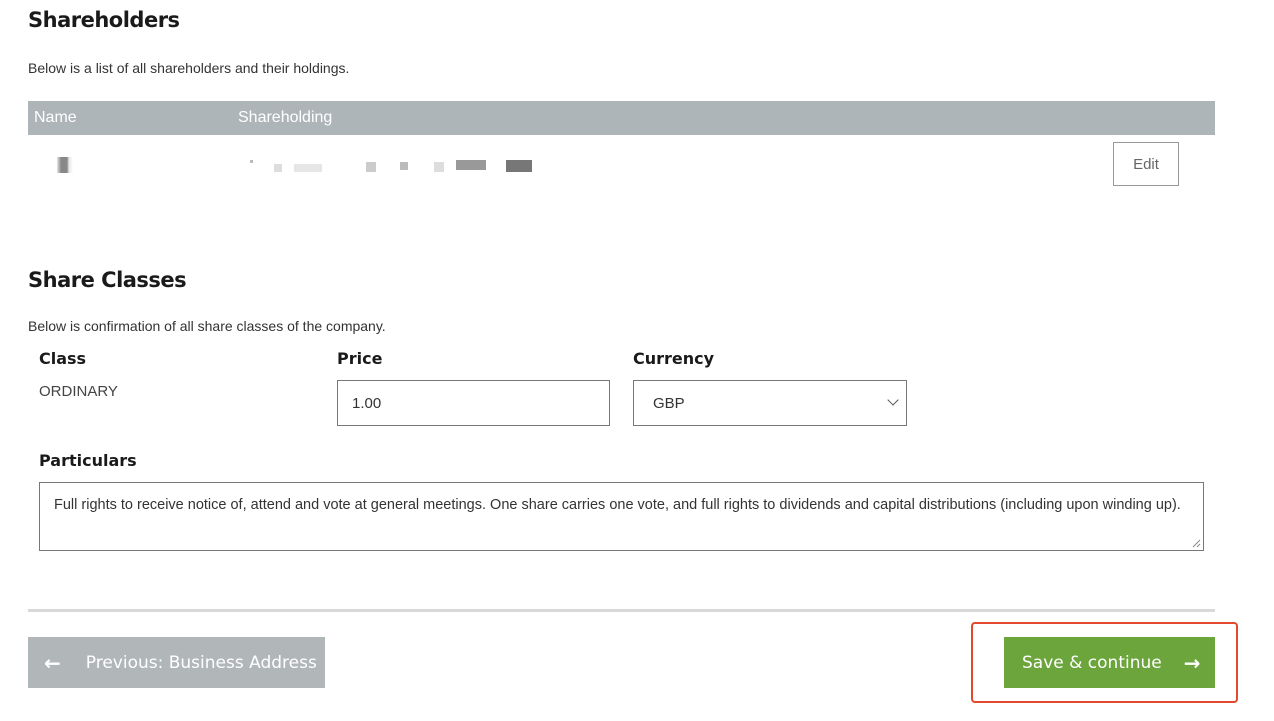  Describe the element at coordinates (107, 280) in the screenshot. I see `share-classes-heading: Share Classes` at that location.